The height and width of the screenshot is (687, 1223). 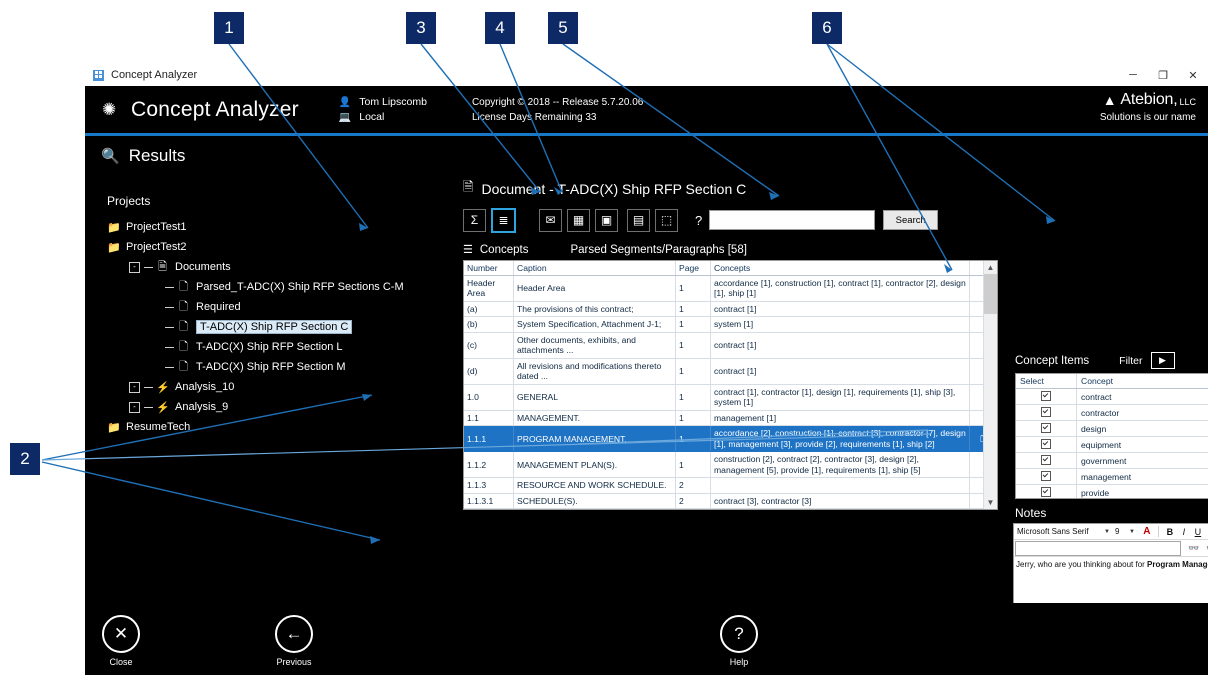 What do you see at coordinates (1133, 75) in the screenshot?
I see `minimize-button: ─` at bounding box center [1133, 75].